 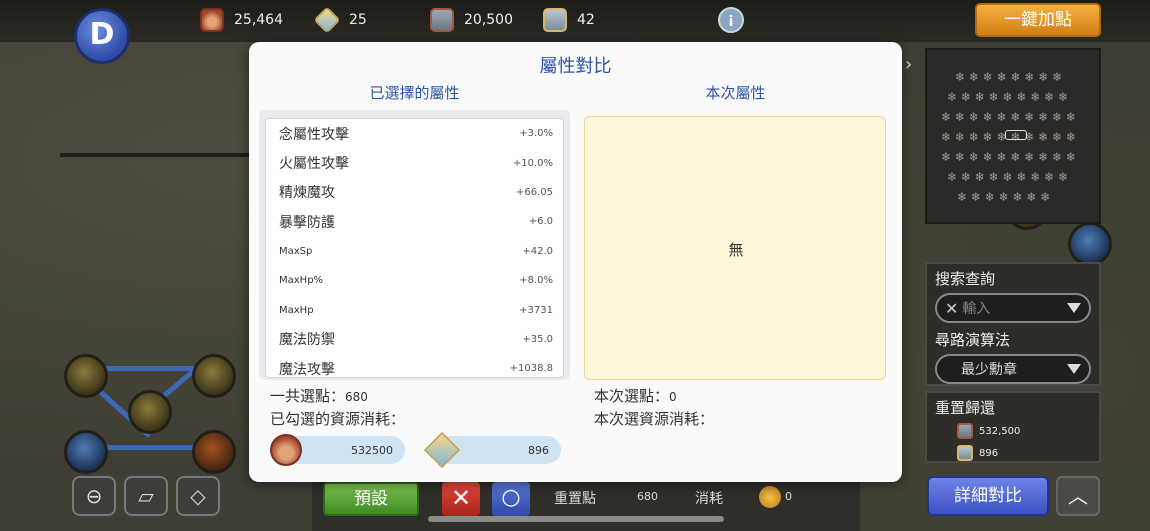 I want to click on chevron-right-icon: ›, so click(x=908, y=64).